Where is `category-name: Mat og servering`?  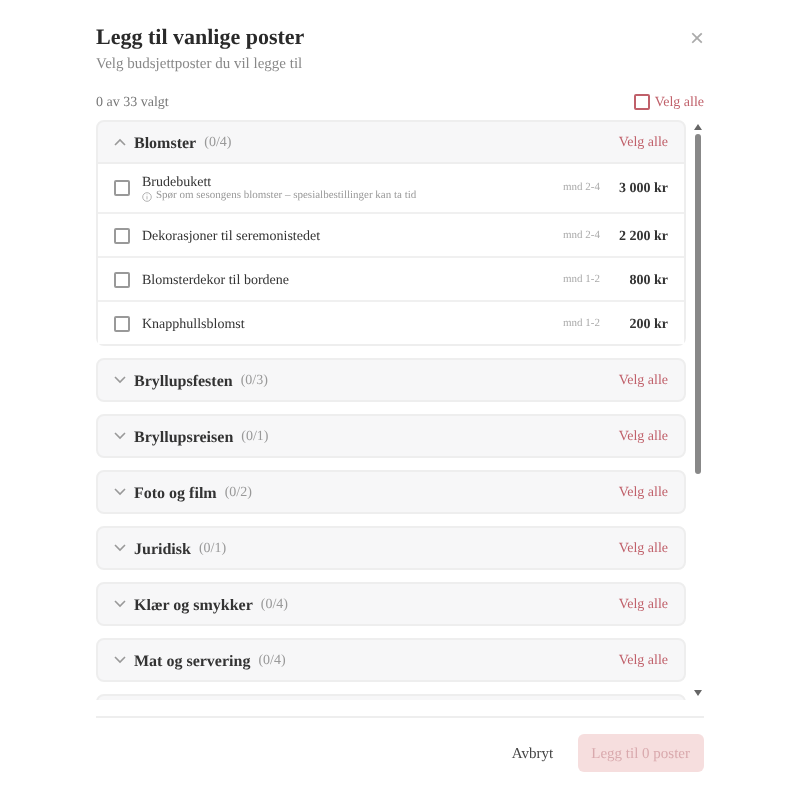
category-name: Mat og servering is located at coordinates (192, 660).